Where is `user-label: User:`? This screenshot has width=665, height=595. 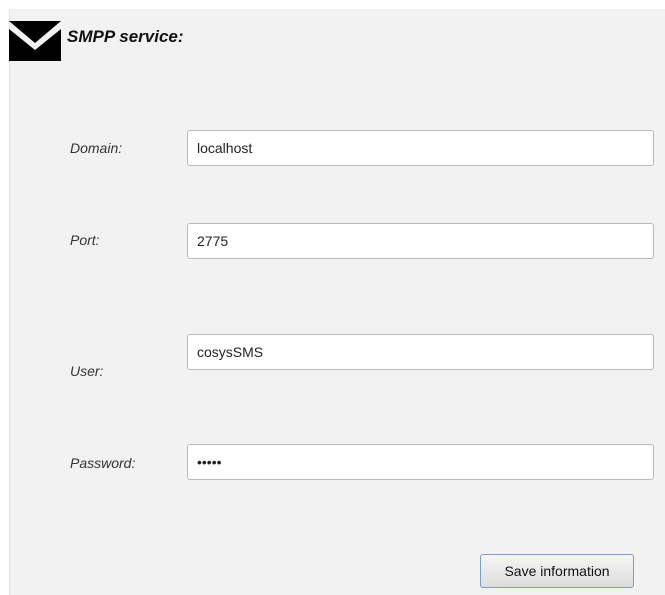 user-label: User: is located at coordinates (87, 371).